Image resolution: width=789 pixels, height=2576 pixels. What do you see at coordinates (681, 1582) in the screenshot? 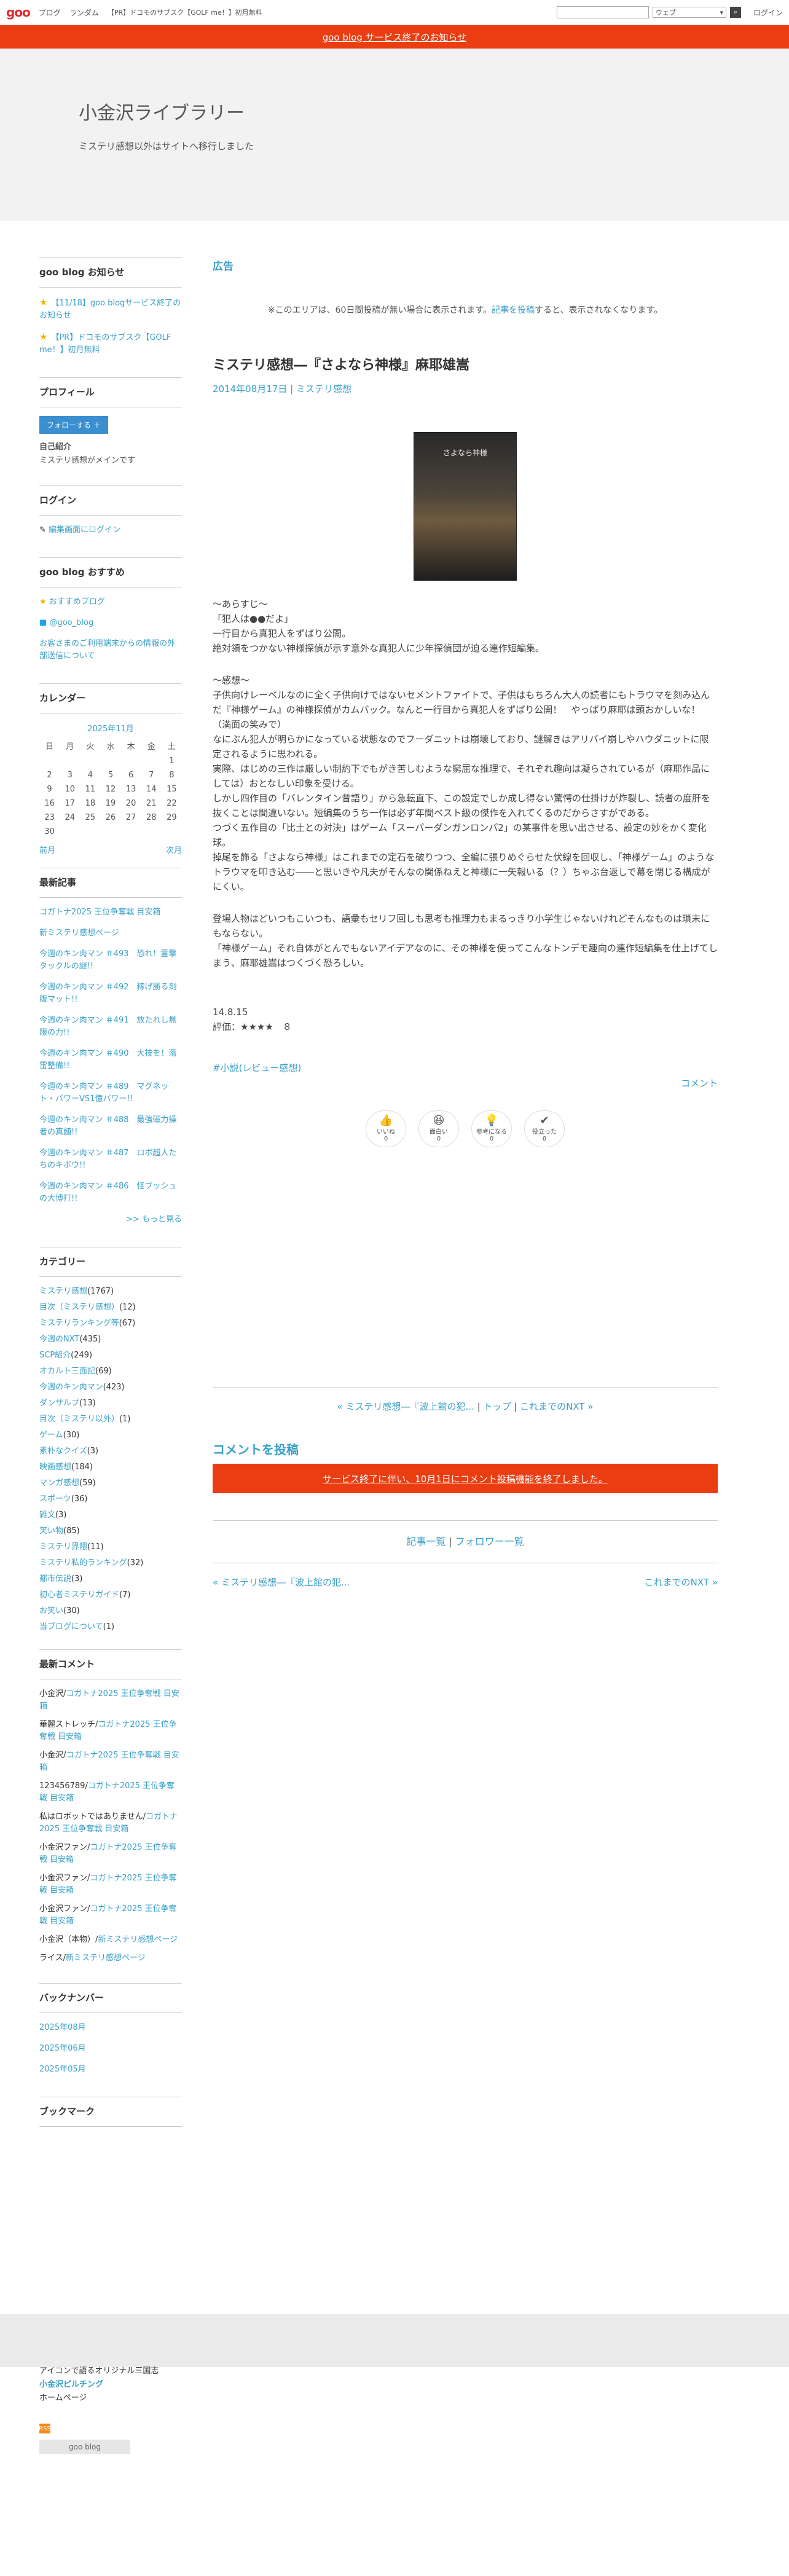
I see `bottom-next-link: これまでのNXT »` at bounding box center [681, 1582].